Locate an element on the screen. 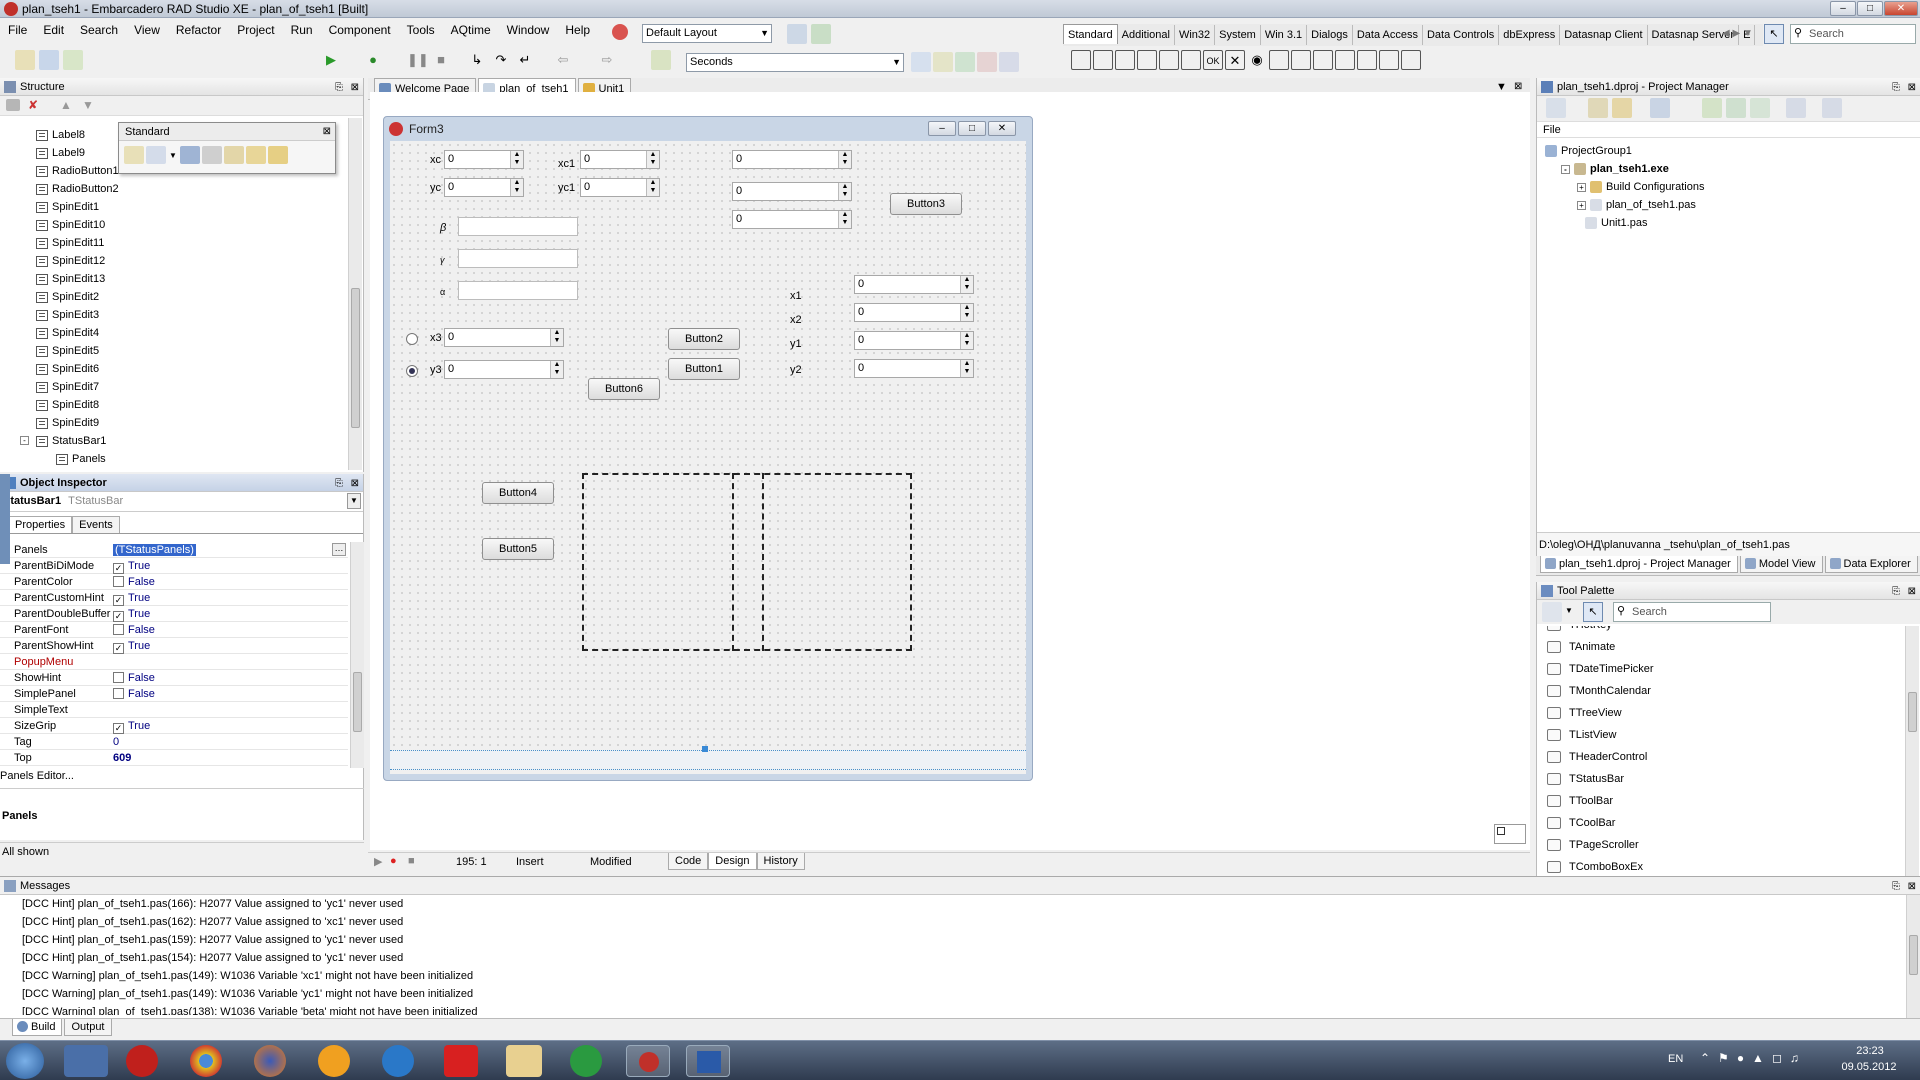  pm-activate-icon is located at coordinates (1556, 108).